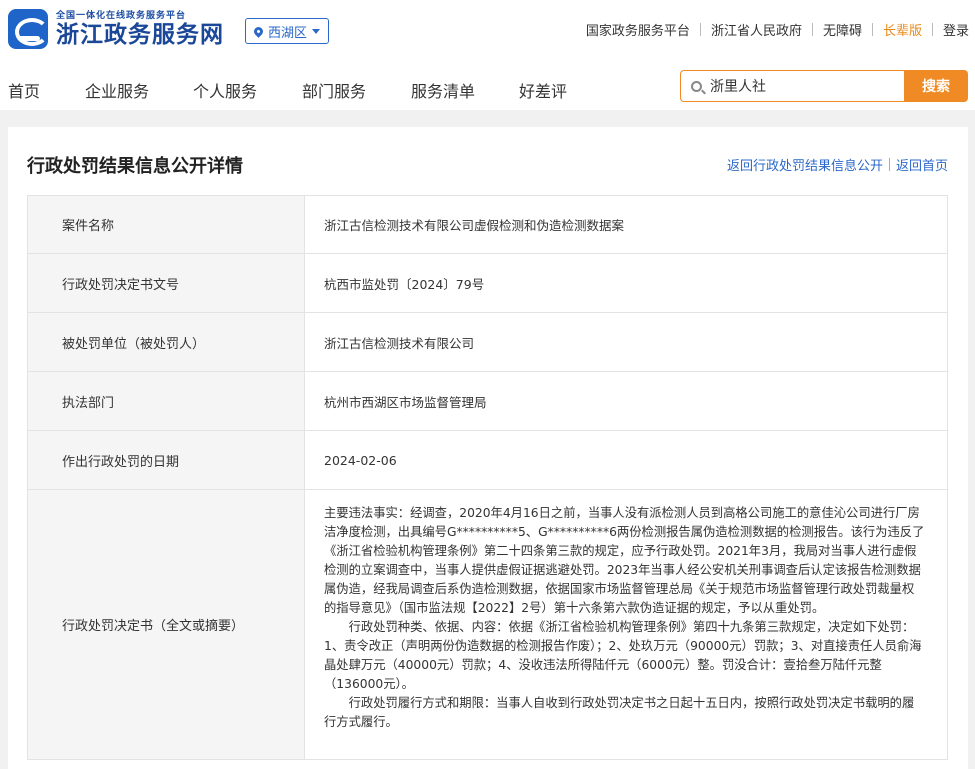 The height and width of the screenshot is (769, 975). Describe the element at coordinates (117, 90) in the screenshot. I see `nav-enterprise: 企业服务` at that location.